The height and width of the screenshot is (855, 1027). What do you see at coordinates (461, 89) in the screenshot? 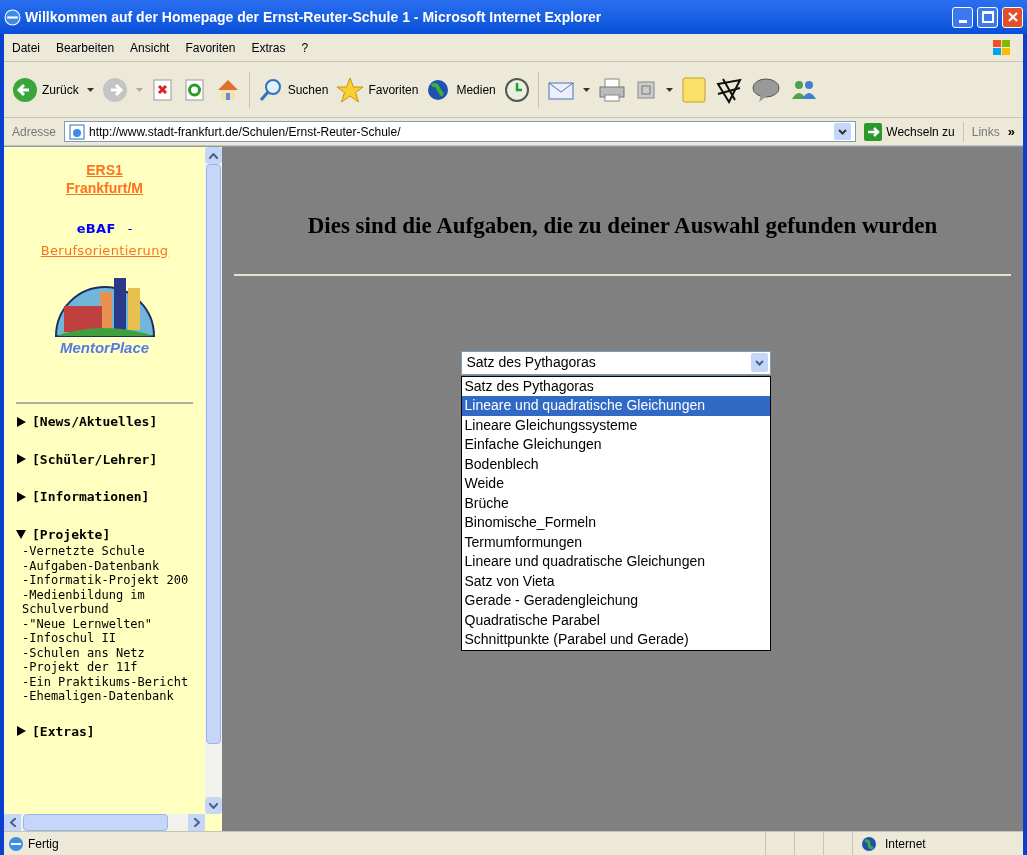
I see `media-button: Medien` at bounding box center [461, 89].